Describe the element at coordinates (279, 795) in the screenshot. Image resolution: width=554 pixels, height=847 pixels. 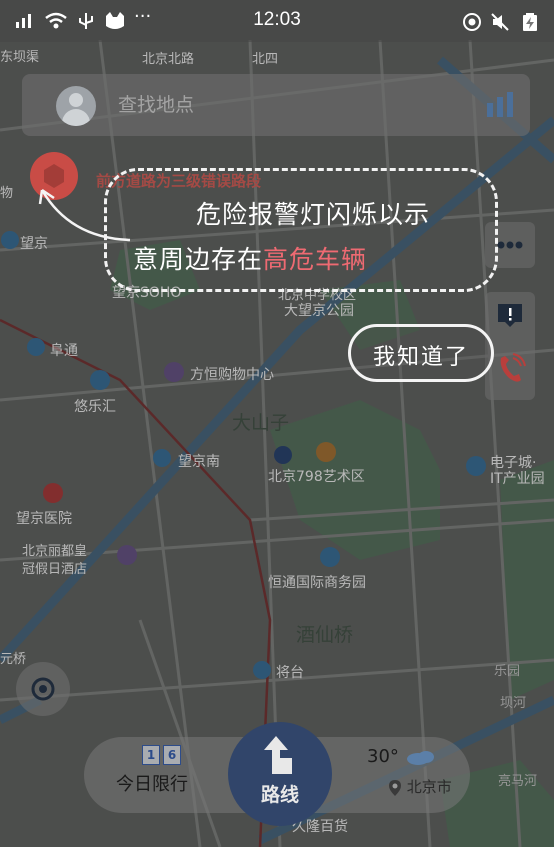
I see `route-label: 路线` at that location.